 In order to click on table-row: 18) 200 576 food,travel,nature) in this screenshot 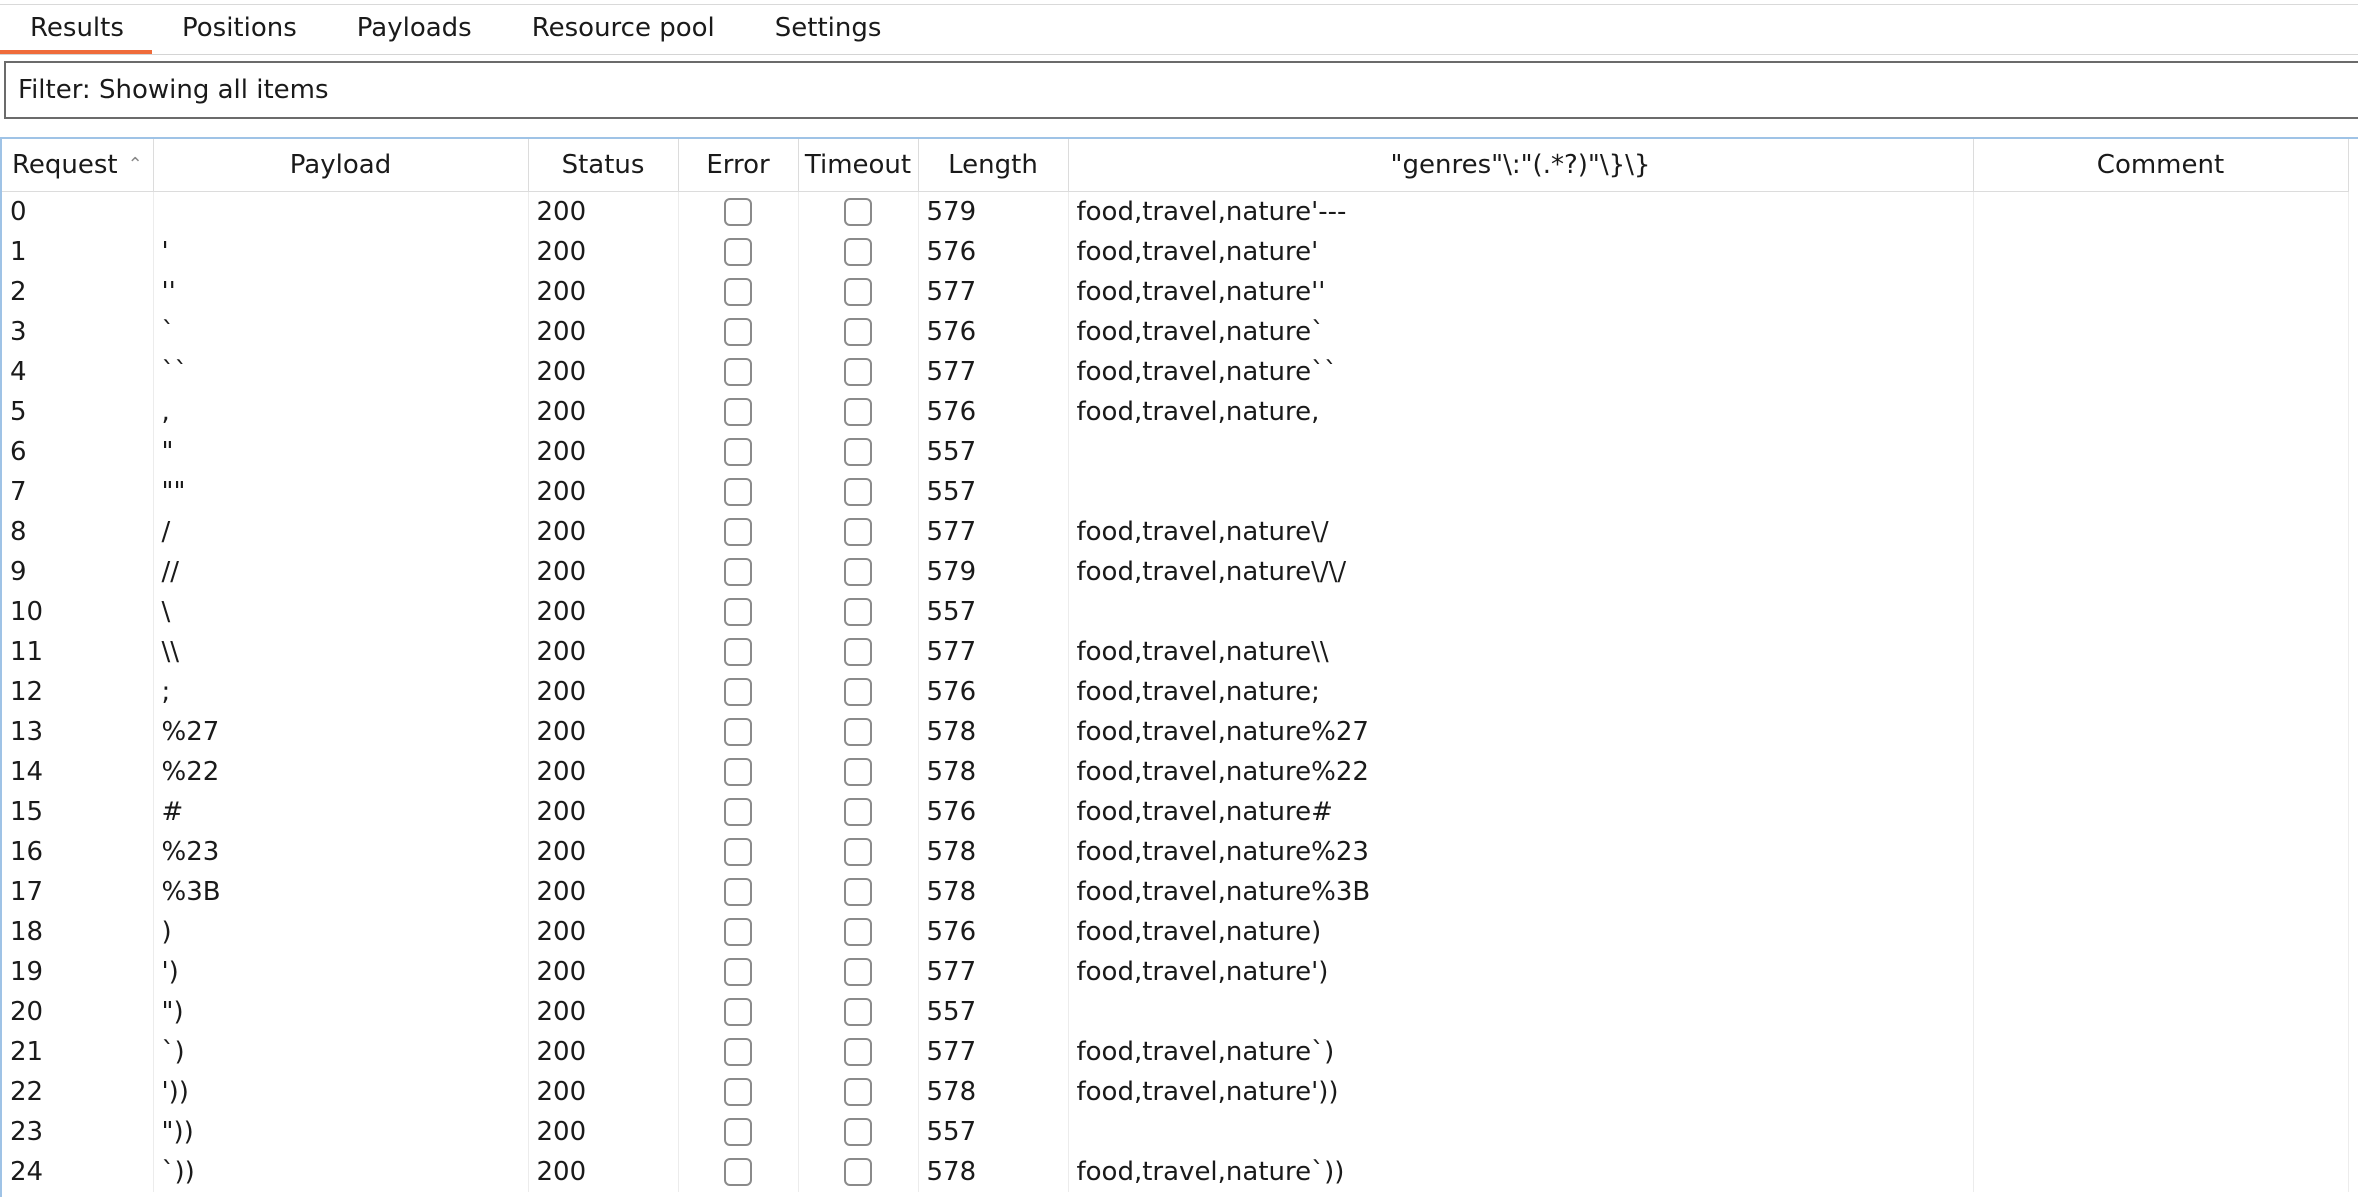, I will do `click(1175, 931)`.